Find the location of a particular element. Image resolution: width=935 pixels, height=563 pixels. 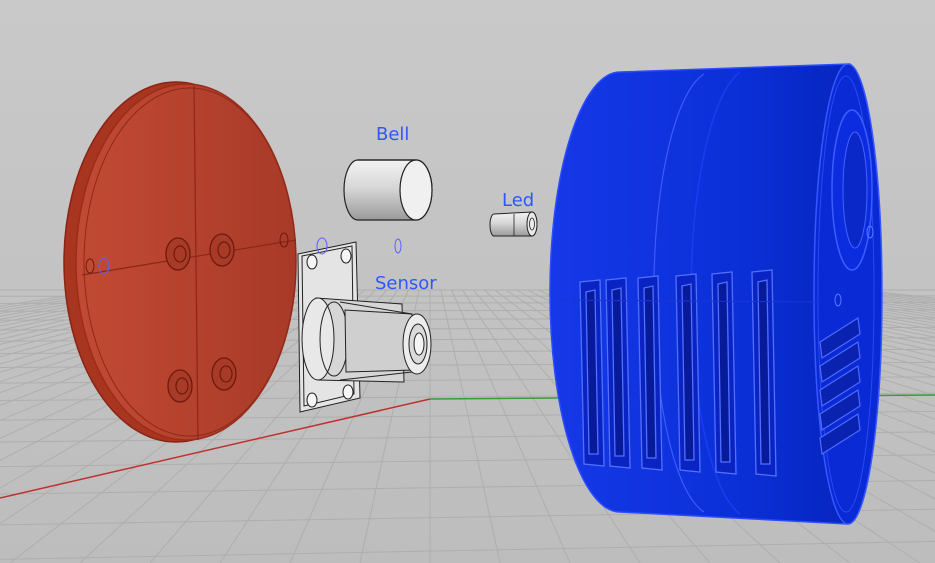

led is located at coordinates (513, 224).